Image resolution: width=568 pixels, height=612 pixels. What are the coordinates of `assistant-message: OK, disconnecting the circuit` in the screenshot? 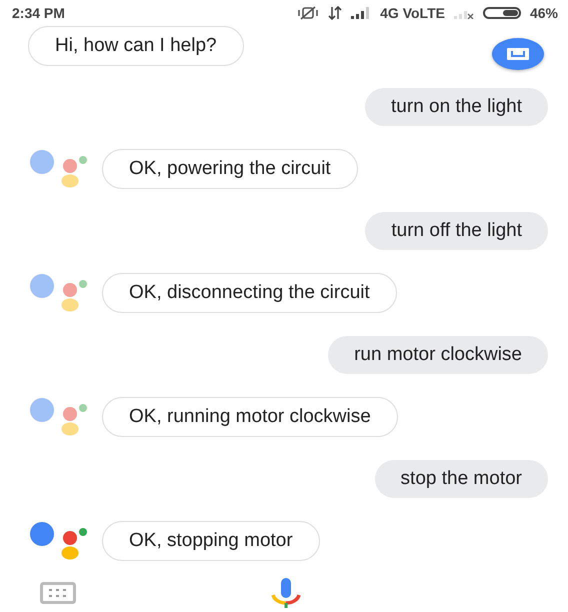 It's located at (249, 293).